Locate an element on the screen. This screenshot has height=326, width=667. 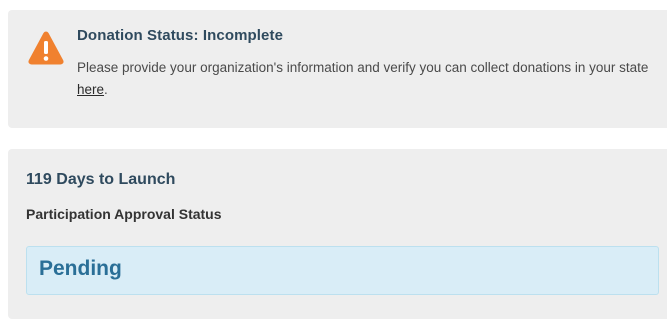
launch-countdown: 119 Days to Launch is located at coordinates (101, 179).